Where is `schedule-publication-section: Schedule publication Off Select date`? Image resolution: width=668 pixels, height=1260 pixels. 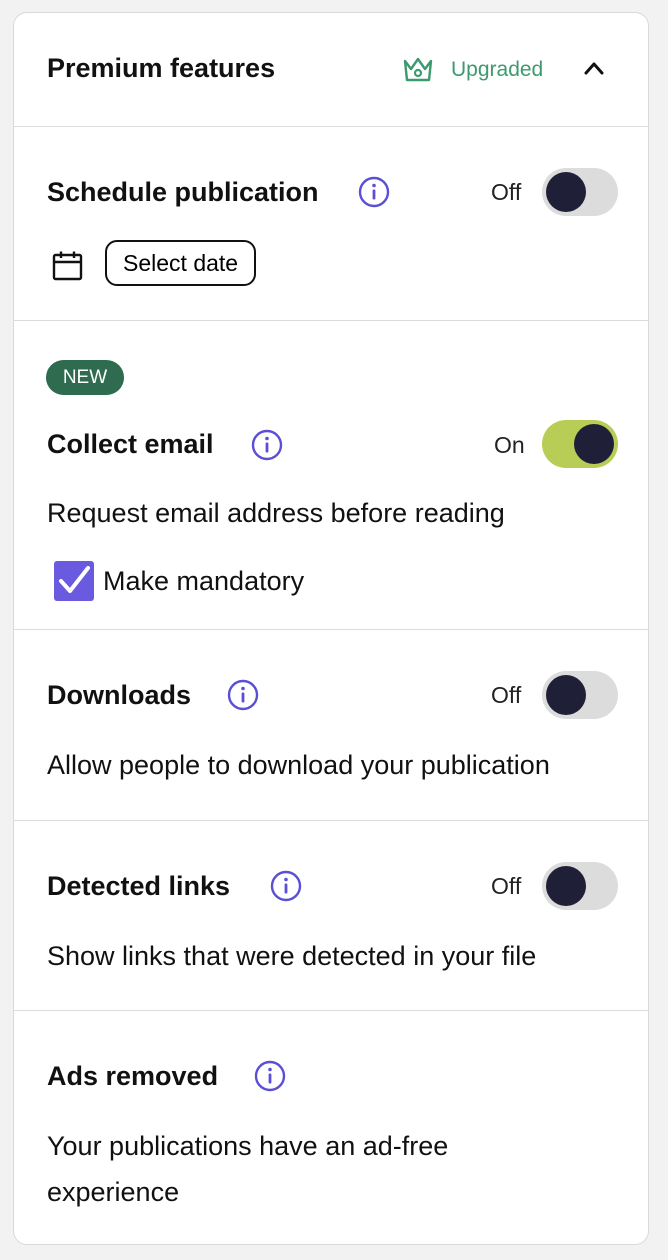
schedule-publication-section: Schedule publication Off Select date is located at coordinates (331, 223).